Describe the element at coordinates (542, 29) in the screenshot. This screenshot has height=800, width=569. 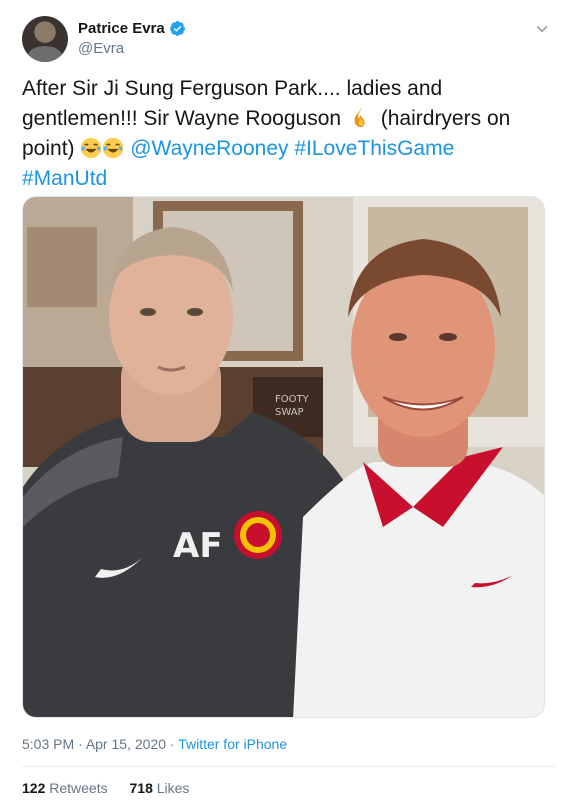
I see `chevron-down-icon` at that location.